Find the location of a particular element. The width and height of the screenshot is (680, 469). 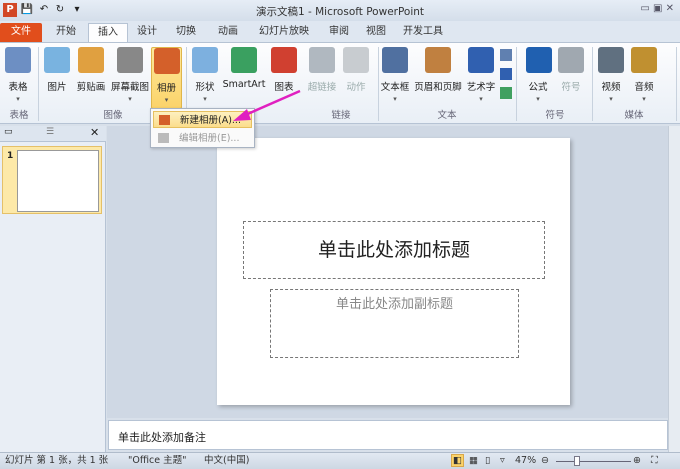

tab-9: 开发工具 is located at coordinates (423, 33).